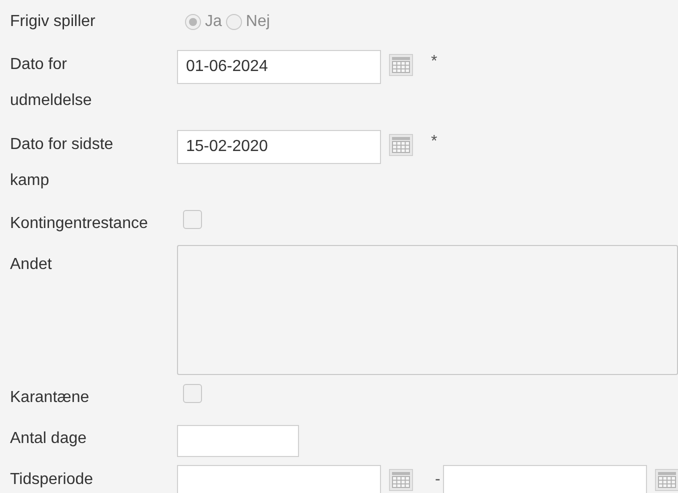 The image size is (678, 493). What do you see at coordinates (62, 163) in the screenshot?
I see `field-label: Dato for sidste kamp` at bounding box center [62, 163].